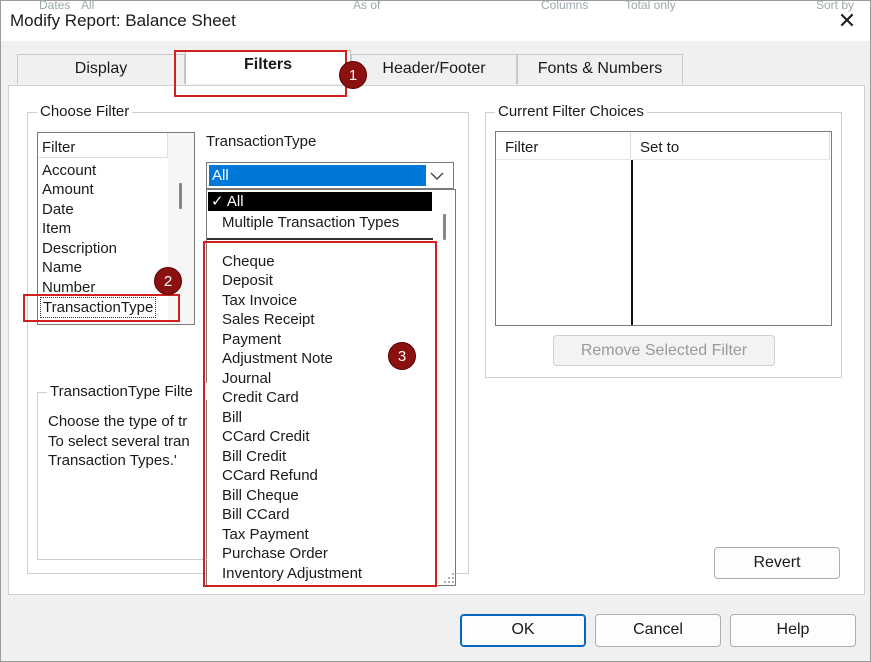 The height and width of the screenshot is (662, 871). Describe the element at coordinates (62, 267) in the screenshot. I see `filter-item-name: Name` at that location.